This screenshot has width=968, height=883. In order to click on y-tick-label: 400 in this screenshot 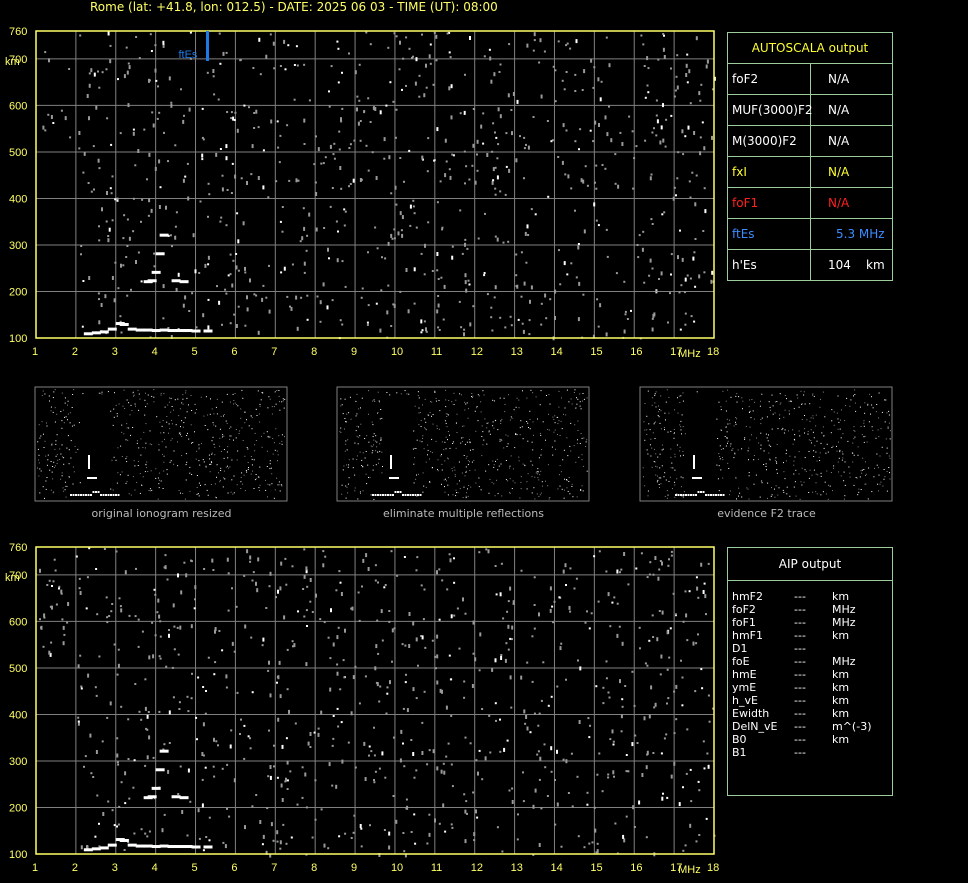, I will do `click(18, 715)`.